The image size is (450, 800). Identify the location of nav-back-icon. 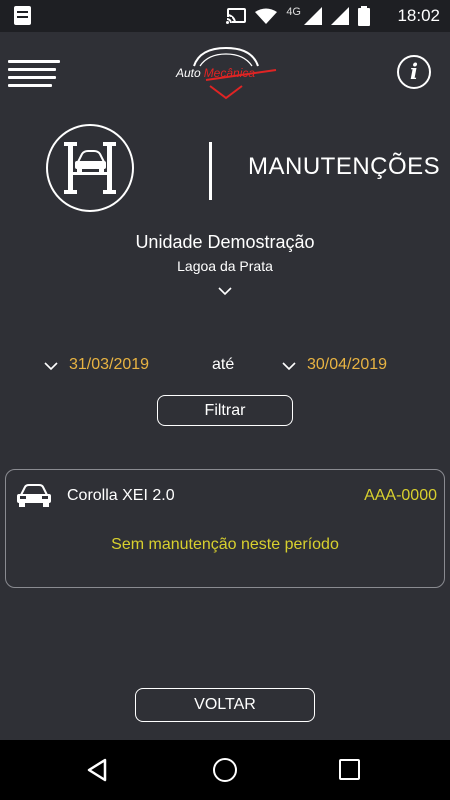
(97, 770).